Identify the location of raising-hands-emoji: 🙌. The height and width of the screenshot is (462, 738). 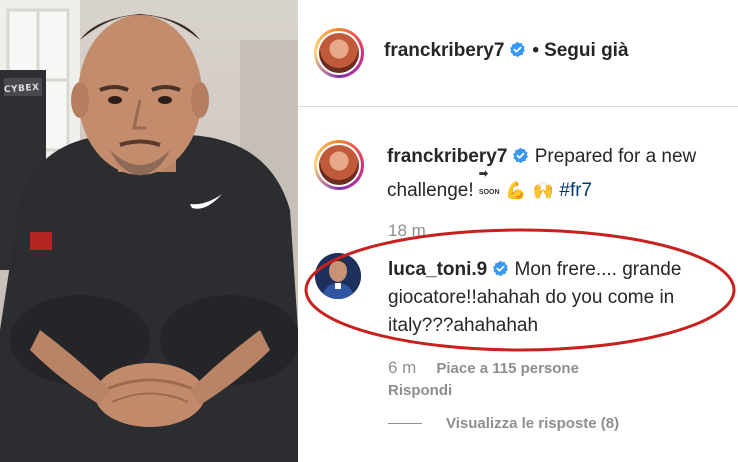
(543, 190).